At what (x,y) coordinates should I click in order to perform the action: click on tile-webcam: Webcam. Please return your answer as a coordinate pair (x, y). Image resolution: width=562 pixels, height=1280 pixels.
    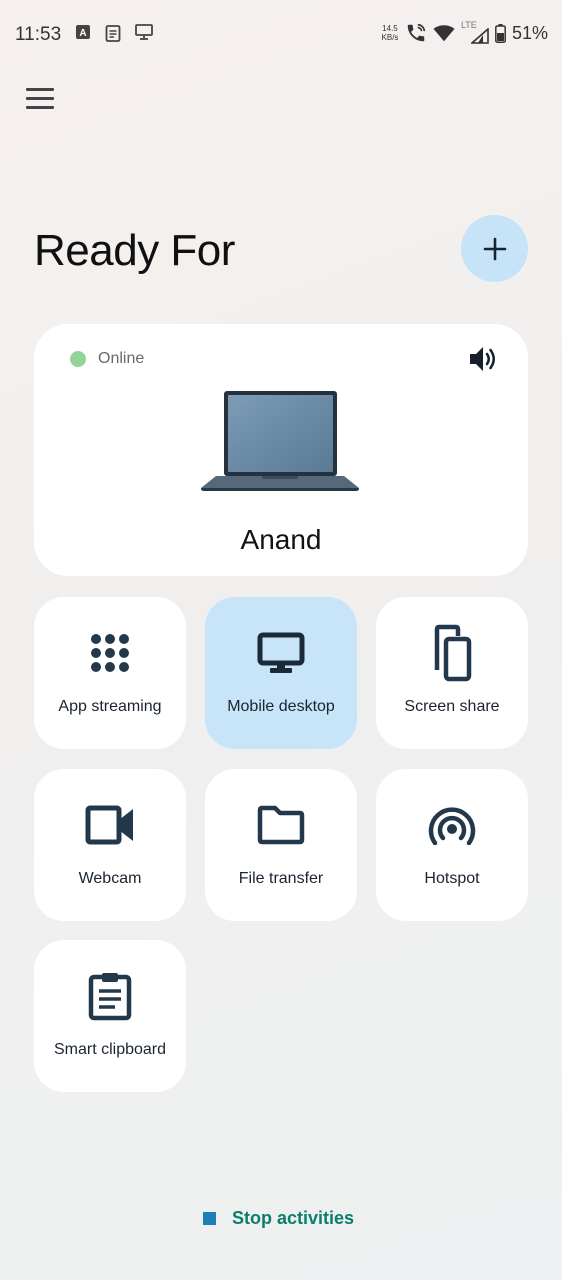
    Looking at the image, I should click on (110, 845).